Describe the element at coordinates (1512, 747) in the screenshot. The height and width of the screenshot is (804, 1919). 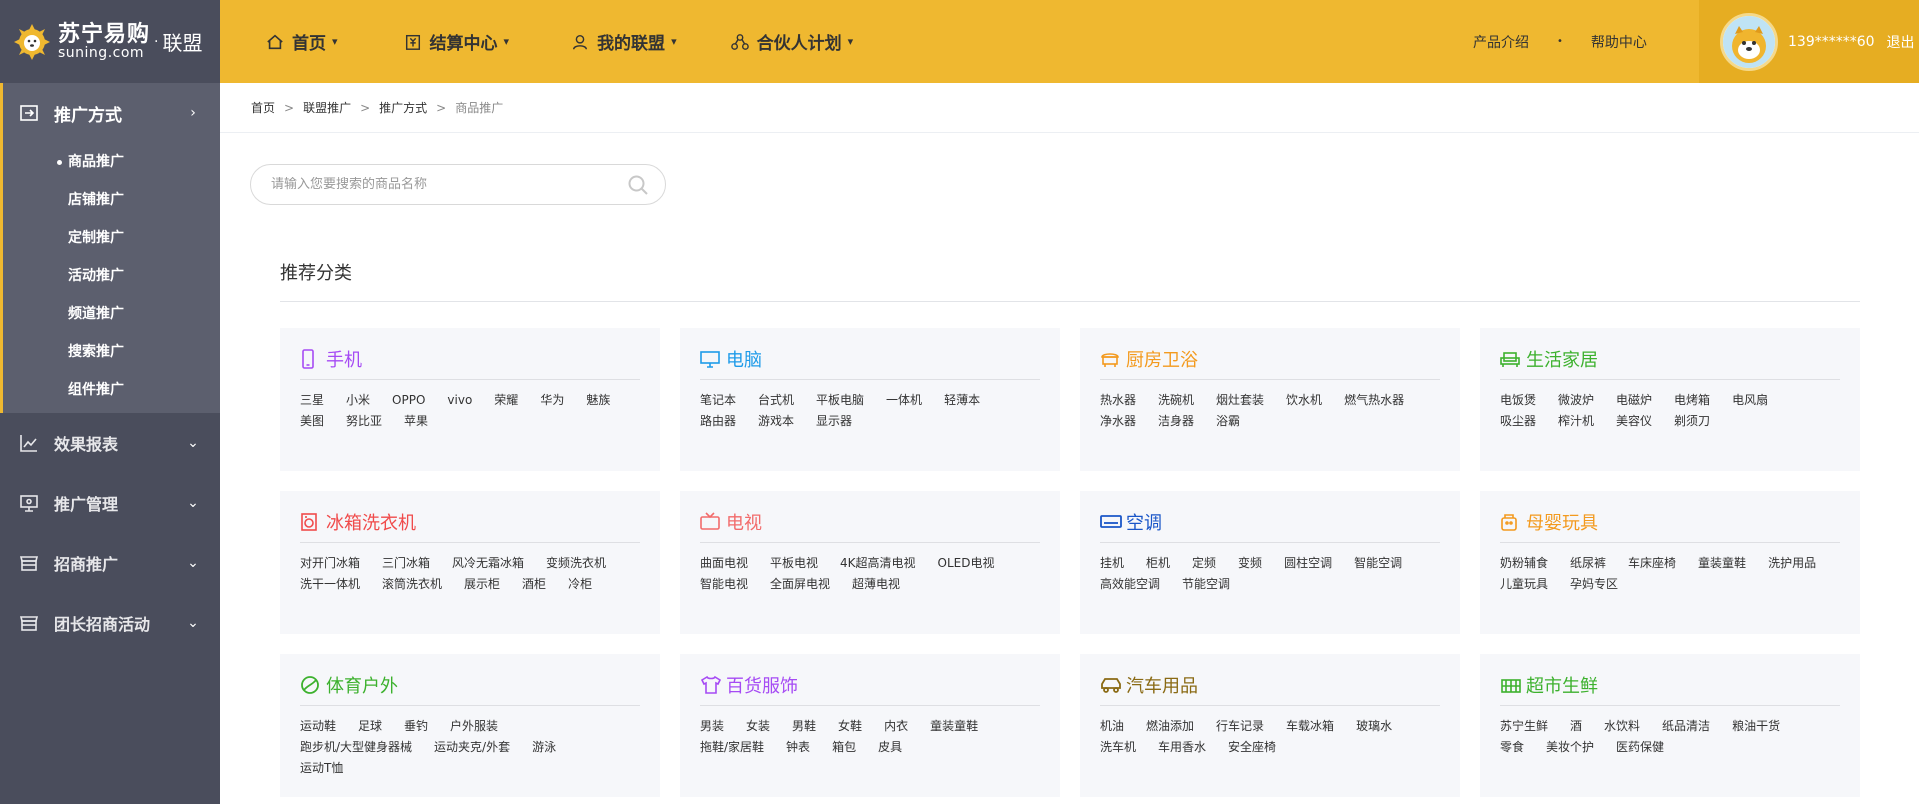
I see `category-tag: 零食` at that location.